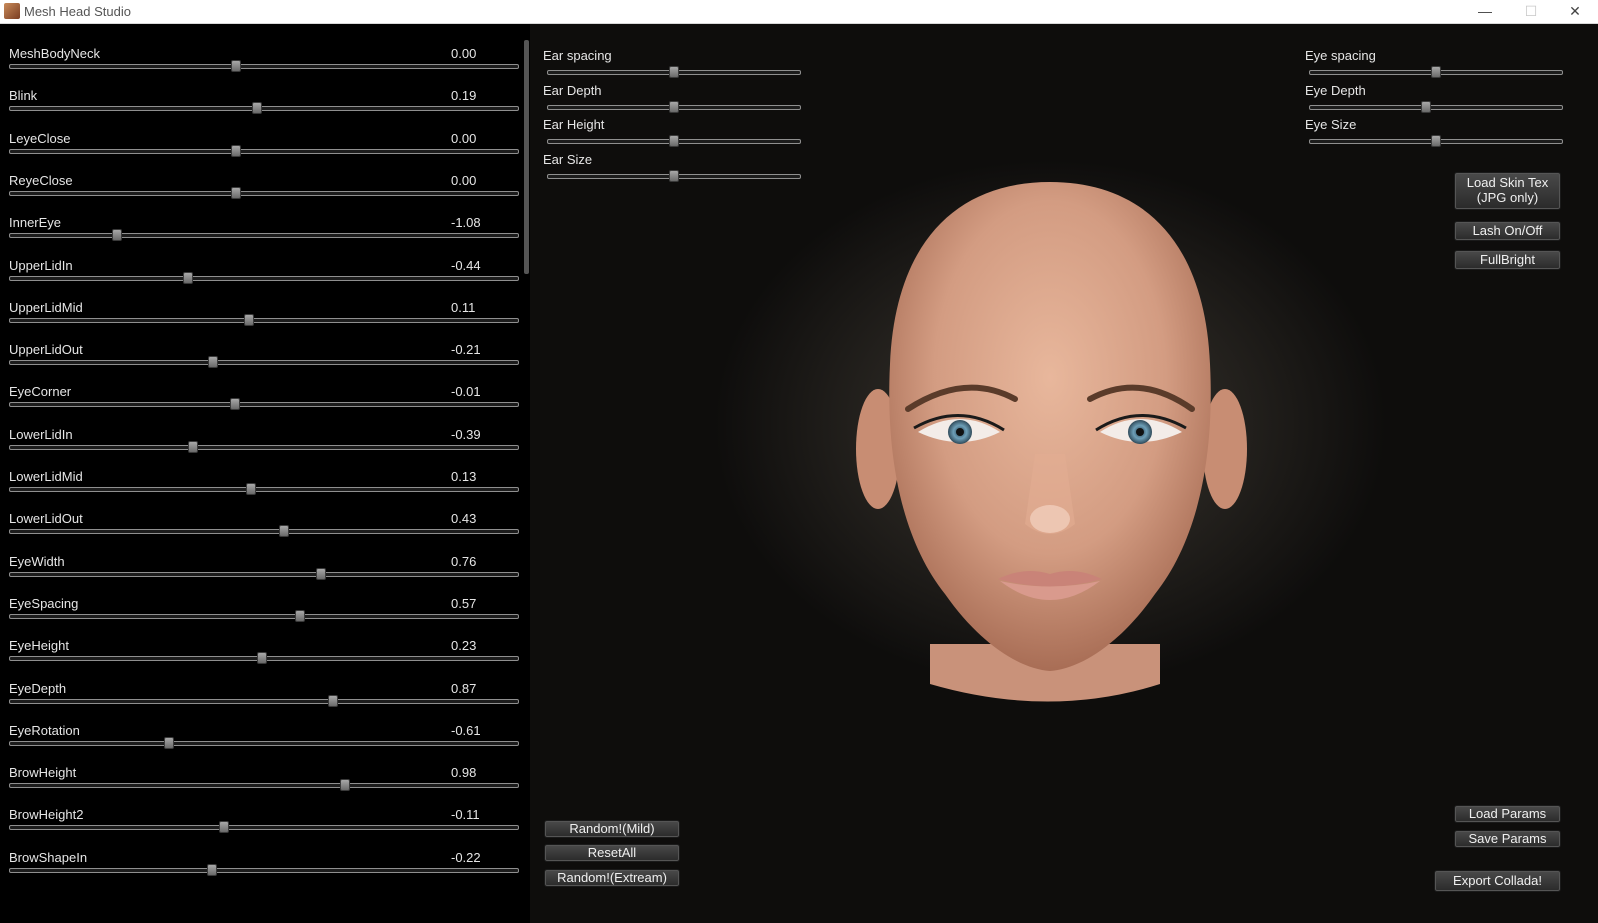  Describe the element at coordinates (466, 350) in the screenshot. I see `param-value: -0.21` at that location.